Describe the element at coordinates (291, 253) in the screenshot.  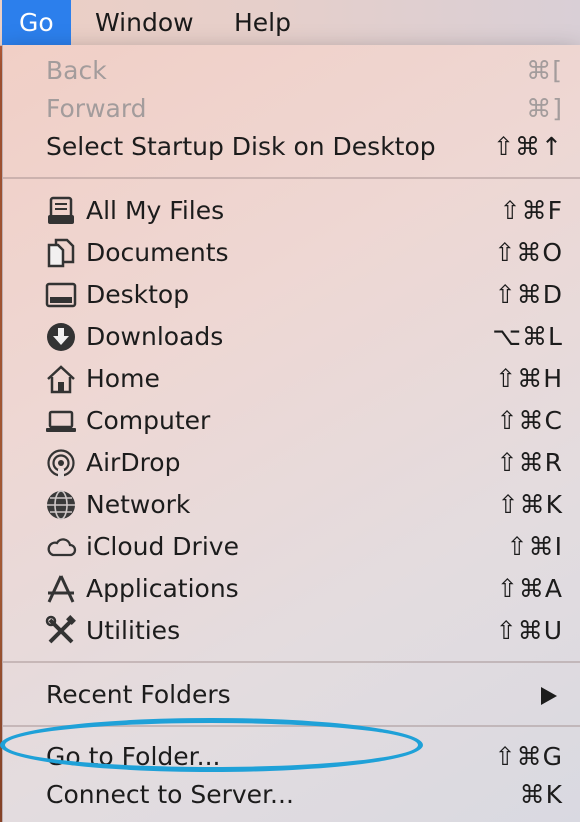
I see `menu-item-documents: Documents ⇧⌘O` at that location.